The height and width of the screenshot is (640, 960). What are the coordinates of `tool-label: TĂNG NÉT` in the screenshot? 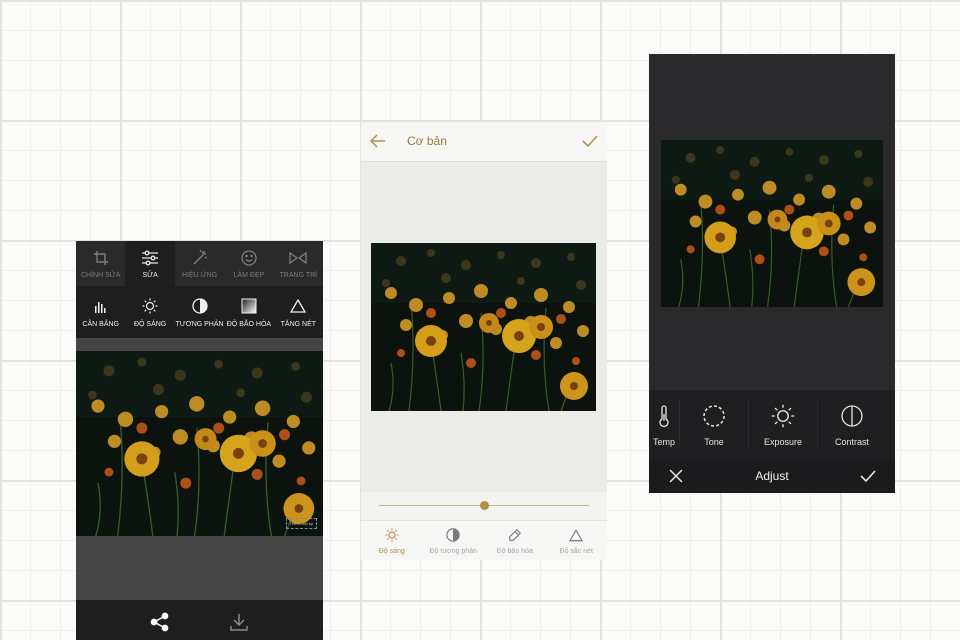 It's located at (298, 324).